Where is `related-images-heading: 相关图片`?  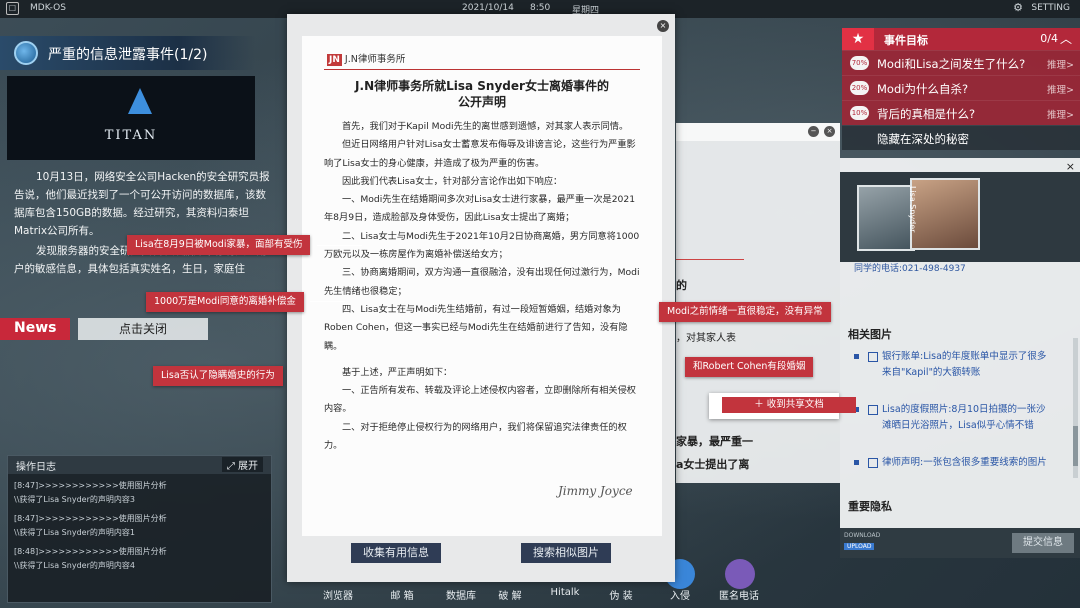
related-images-heading: 相关图片 is located at coordinates (870, 334).